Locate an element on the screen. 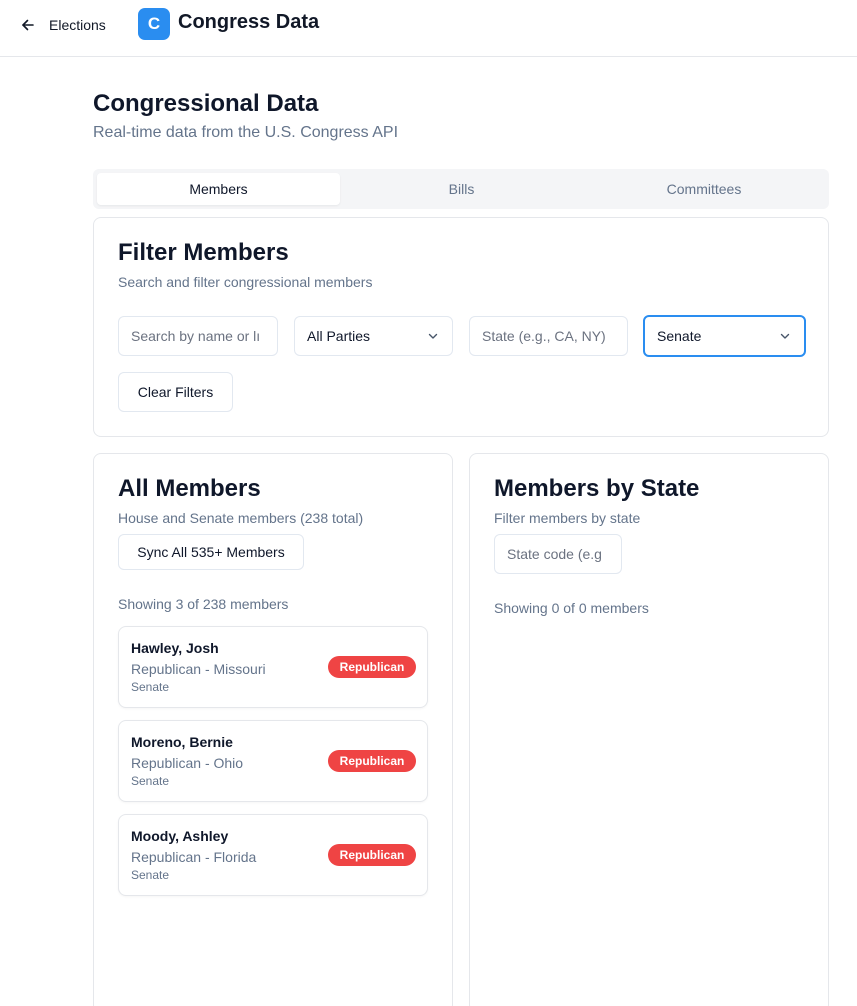 This screenshot has width=857, height=1006. members-count: Showing 3 of 238 members is located at coordinates (203, 604).